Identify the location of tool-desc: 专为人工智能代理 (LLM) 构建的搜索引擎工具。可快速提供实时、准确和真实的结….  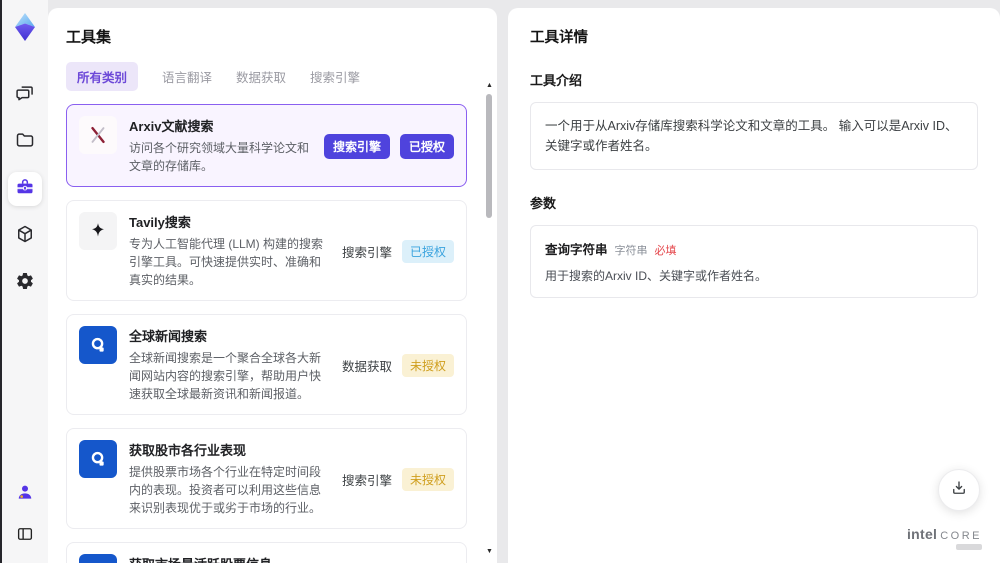
(226, 262).